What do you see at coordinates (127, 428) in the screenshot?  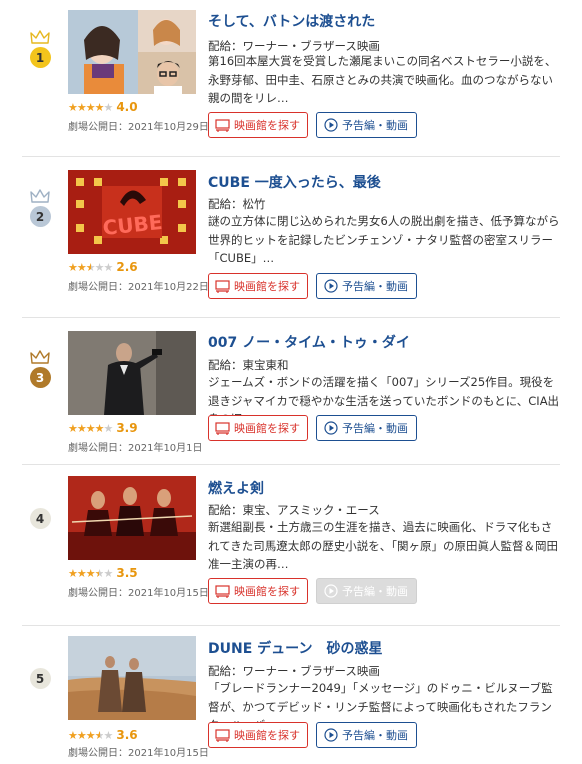 I see `rating-score: 3.9` at bounding box center [127, 428].